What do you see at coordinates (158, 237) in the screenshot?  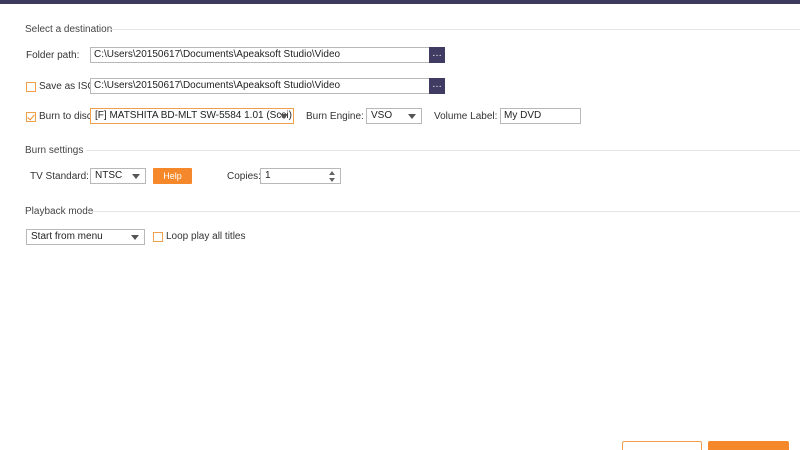 I see `loop-all-checkbox` at bounding box center [158, 237].